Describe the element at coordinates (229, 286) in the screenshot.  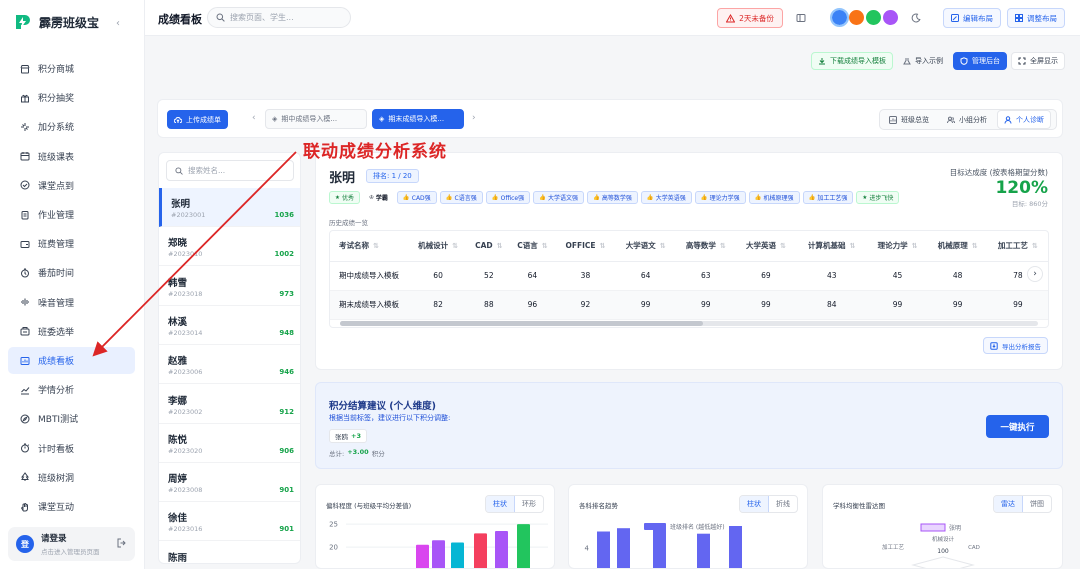
I see `student-list-item: 韩雪 #2023018 973` at that location.